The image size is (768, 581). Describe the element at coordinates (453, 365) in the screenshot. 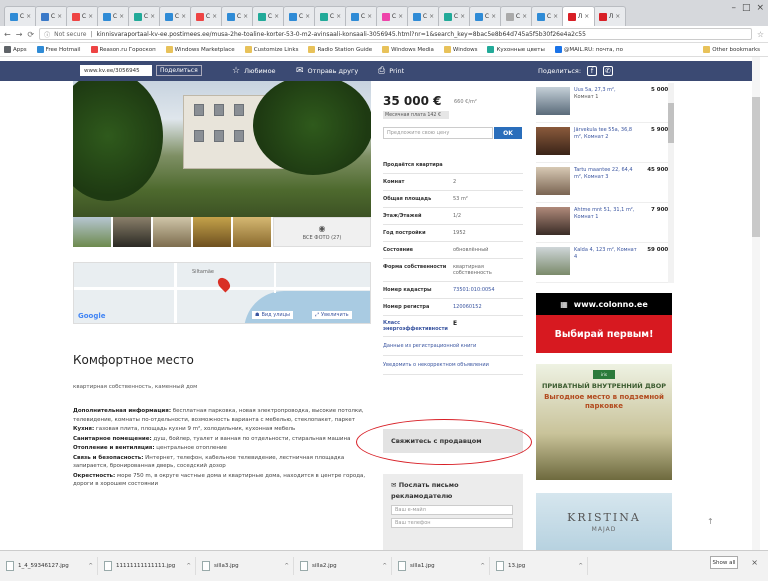

I see `report-listing-link: Уведомить о некорректном объявлении` at that location.